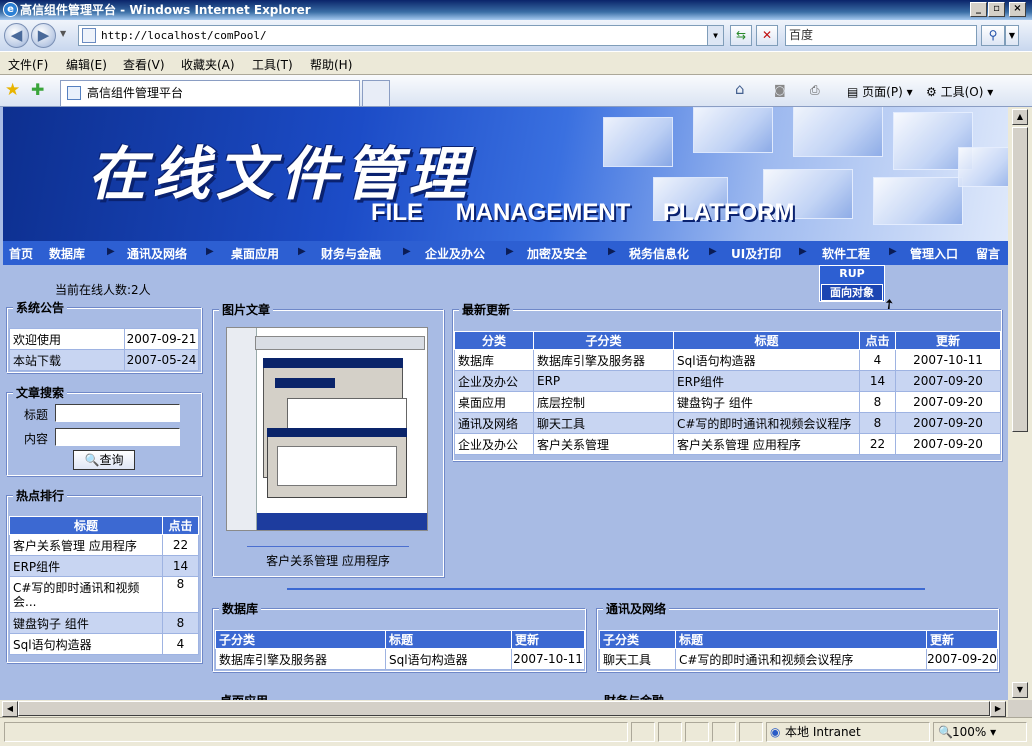 The width and height of the screenshot is (1032, 746). What do you see at coordinates (10, 709) in the screenshot?
I see `scroll-left-icon: ◀` at bounding box center [10, 709].